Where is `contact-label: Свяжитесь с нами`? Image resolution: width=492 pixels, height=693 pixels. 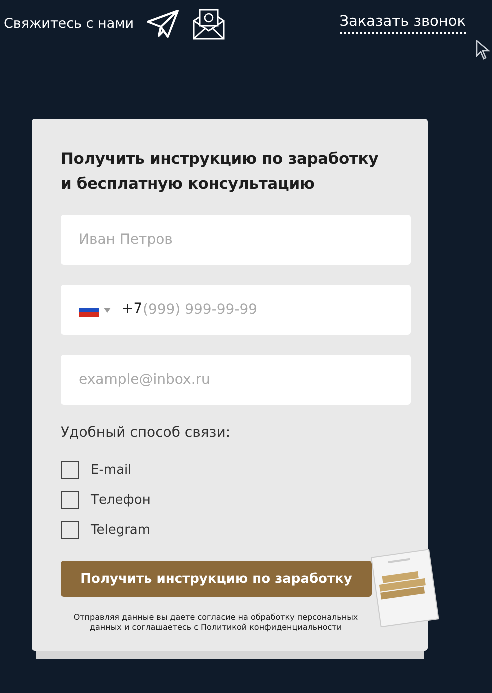
contact-label: Свяжитесь с нами is located at coordinates (69, 24).